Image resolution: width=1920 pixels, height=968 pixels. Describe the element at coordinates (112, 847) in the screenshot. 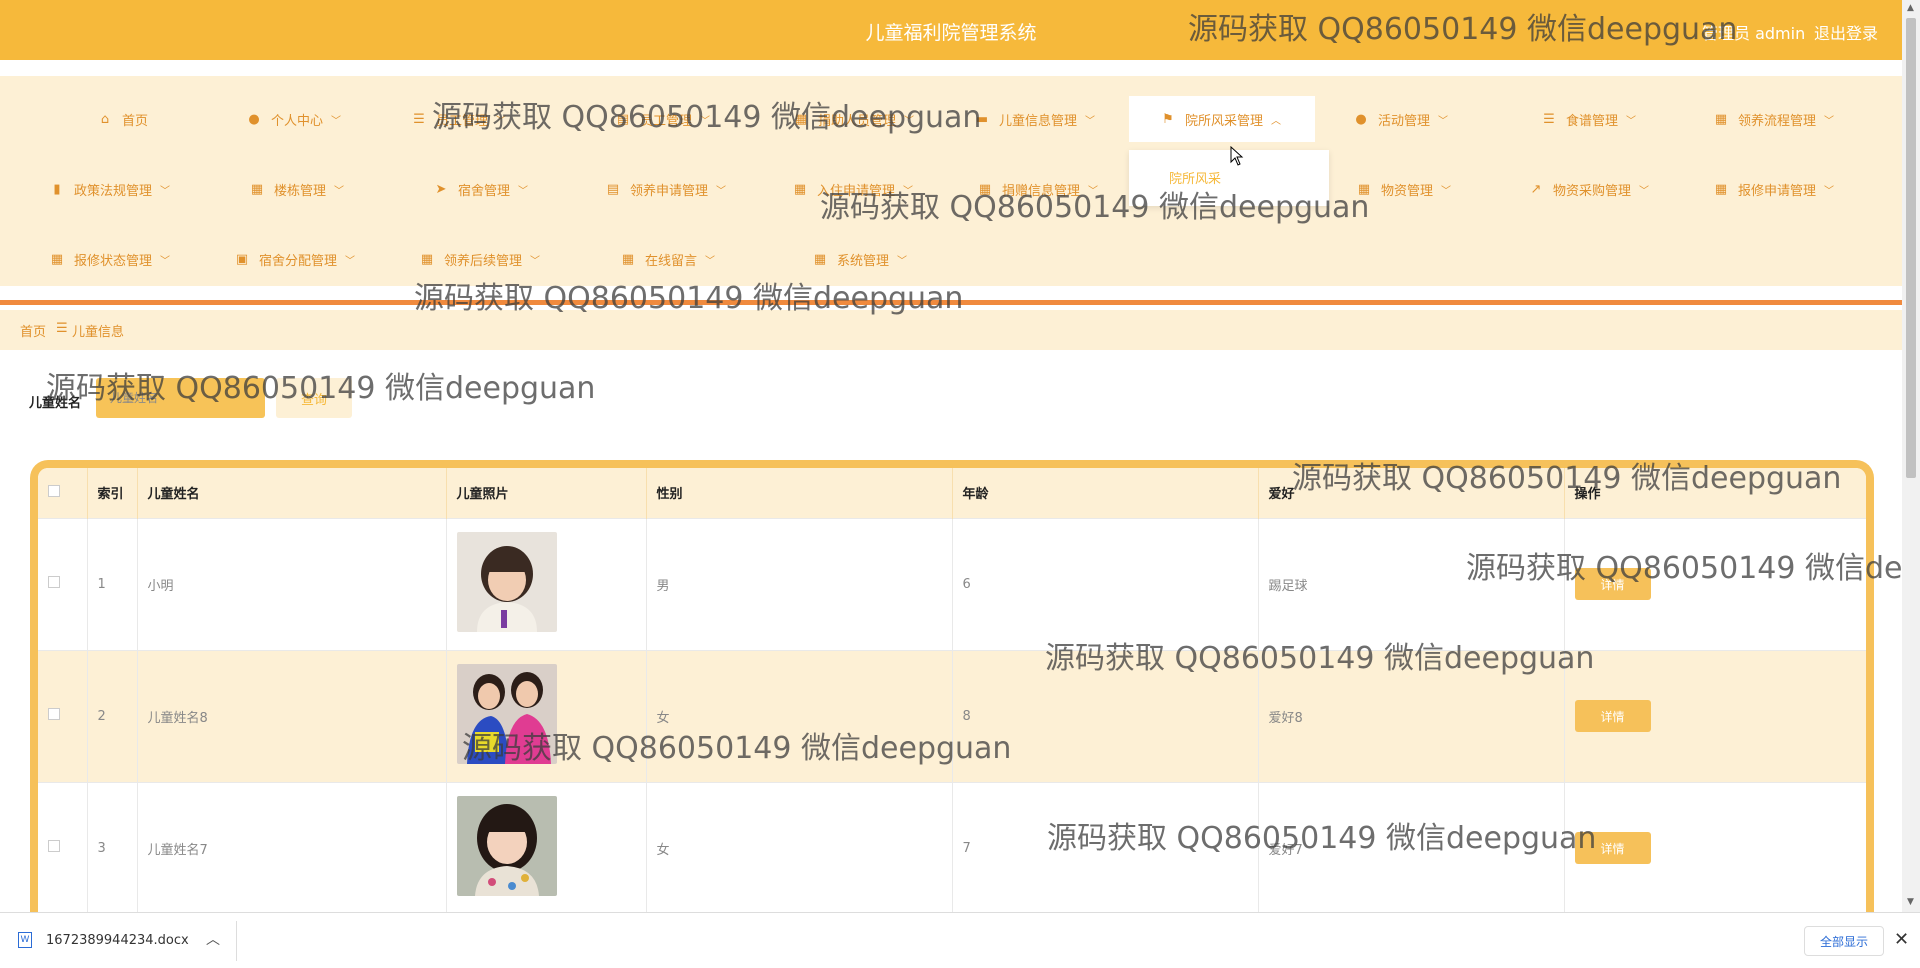

I see `index-cell: 3` at that location.